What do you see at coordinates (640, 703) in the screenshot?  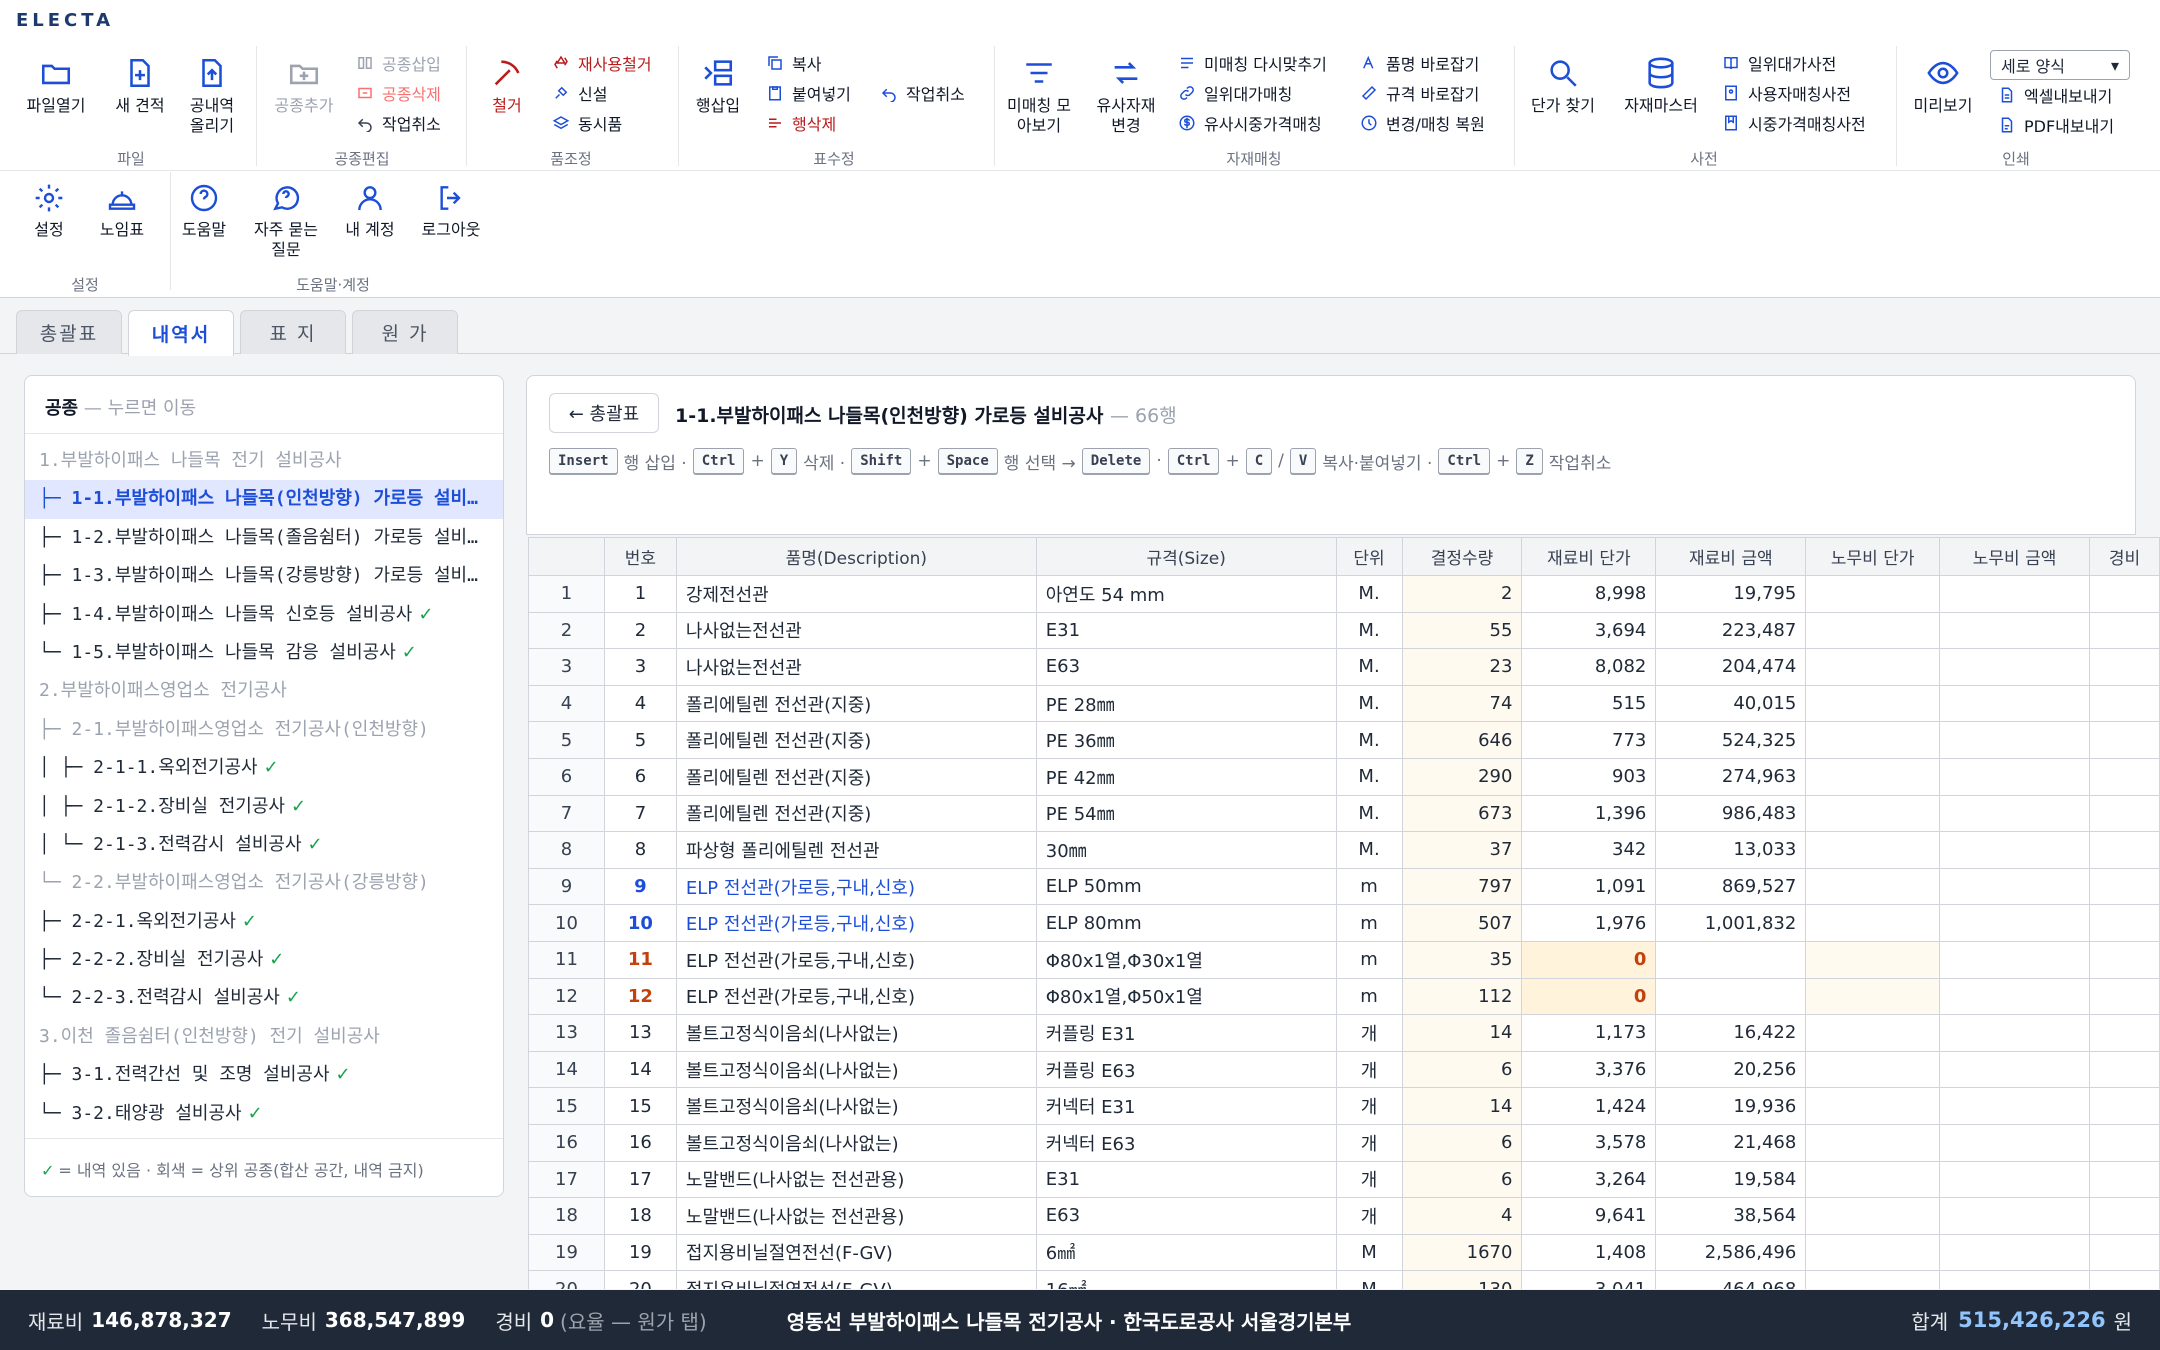 I see `cell-no: 4` at bounding box center [640, 703].